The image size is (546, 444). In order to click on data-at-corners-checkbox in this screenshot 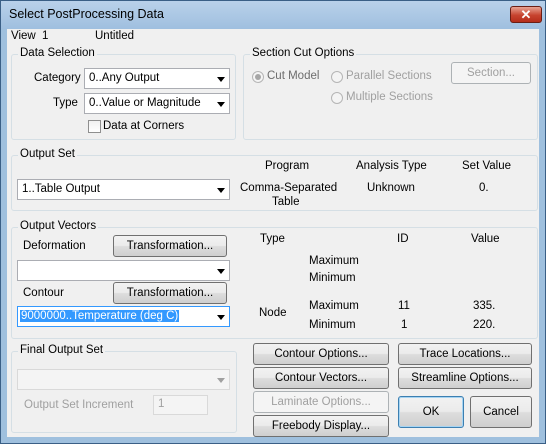, I will do `click(94, 126)`.